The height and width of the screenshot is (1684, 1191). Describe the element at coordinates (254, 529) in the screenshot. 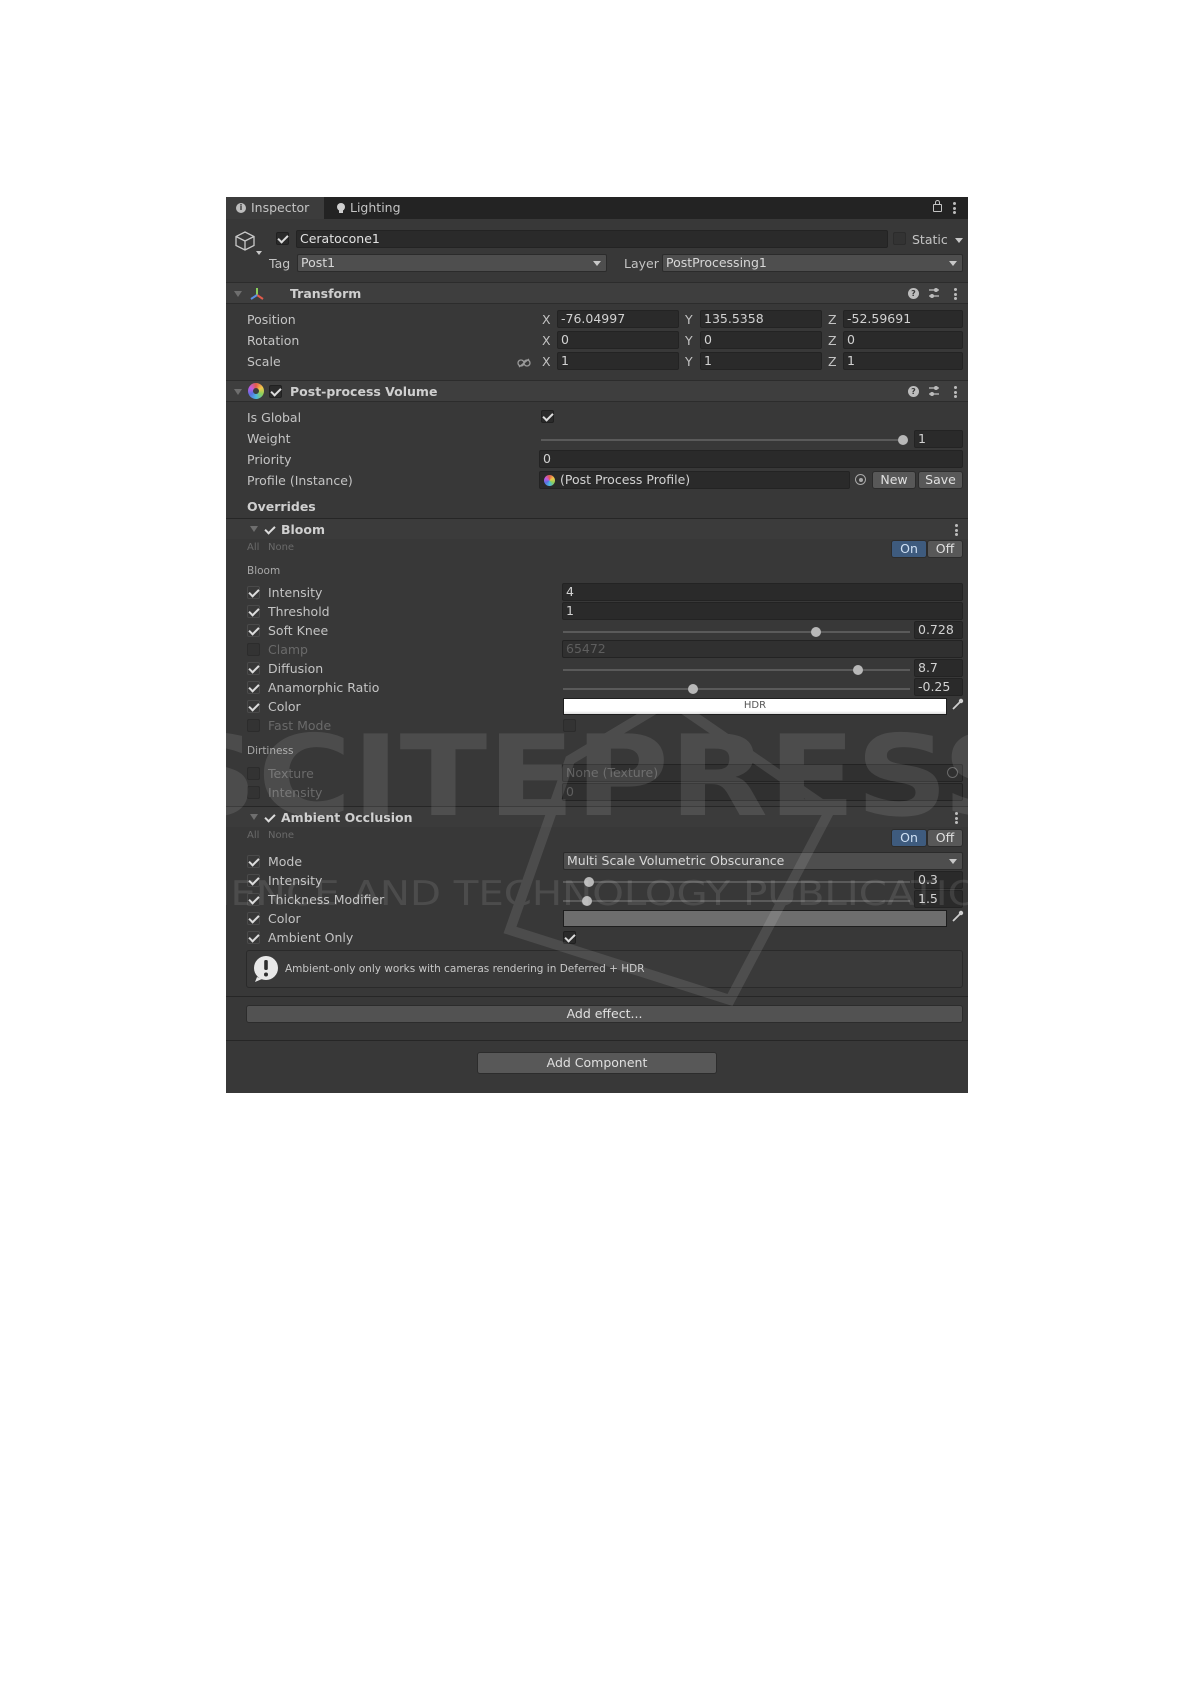

I see `bloom-foldout-icon` at that location.